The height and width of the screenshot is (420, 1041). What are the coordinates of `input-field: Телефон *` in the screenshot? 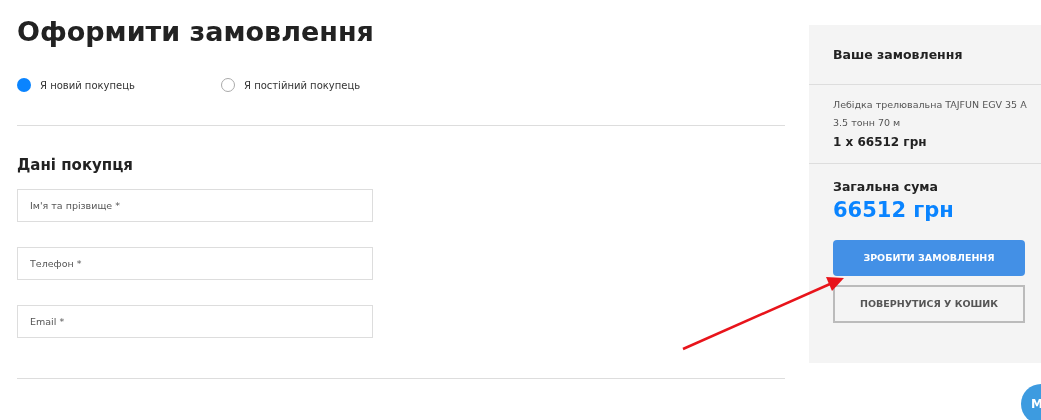 It's located at (195, 263).